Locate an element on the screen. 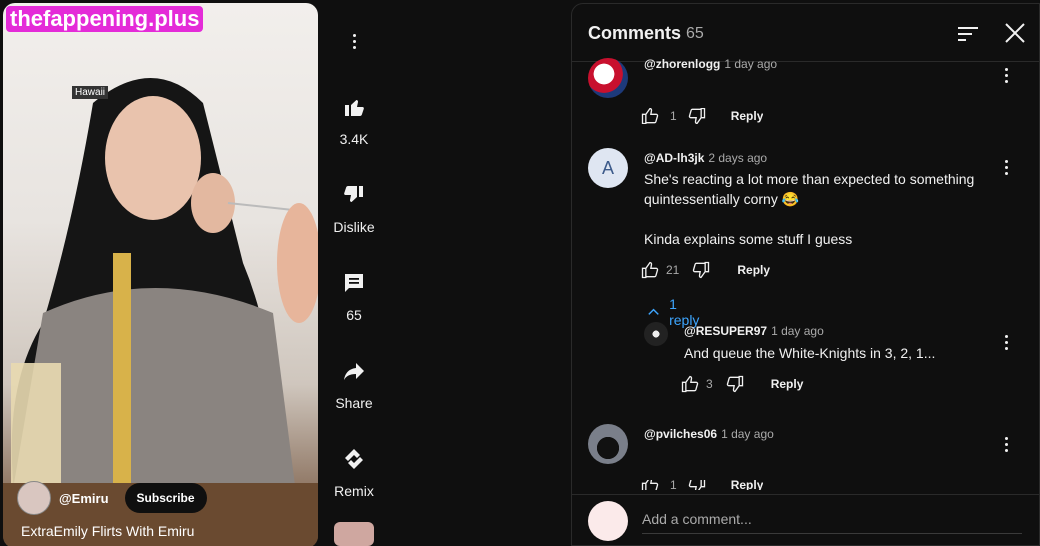 The image size is (1040, 546). share-label: Share is located at coordinates (354, 403).